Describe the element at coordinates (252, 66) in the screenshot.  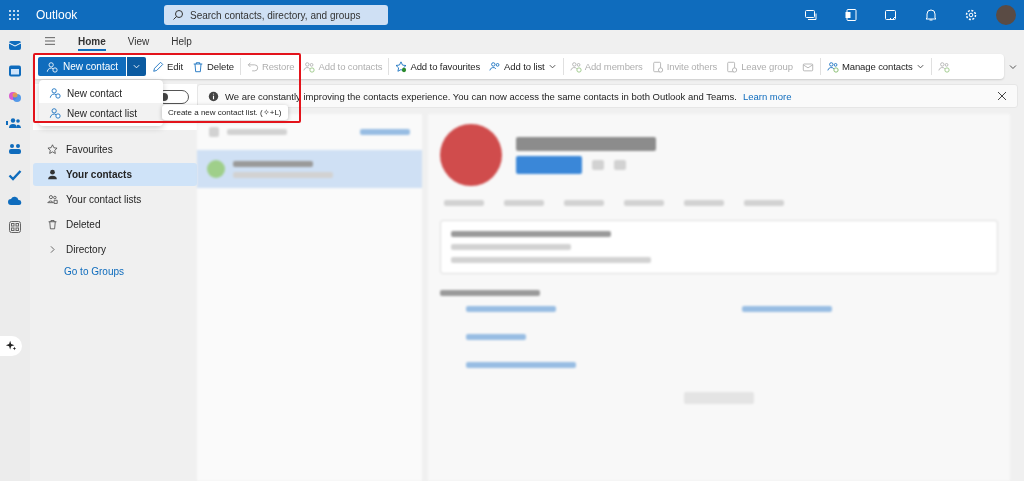
I see `undo-icon` at that location.